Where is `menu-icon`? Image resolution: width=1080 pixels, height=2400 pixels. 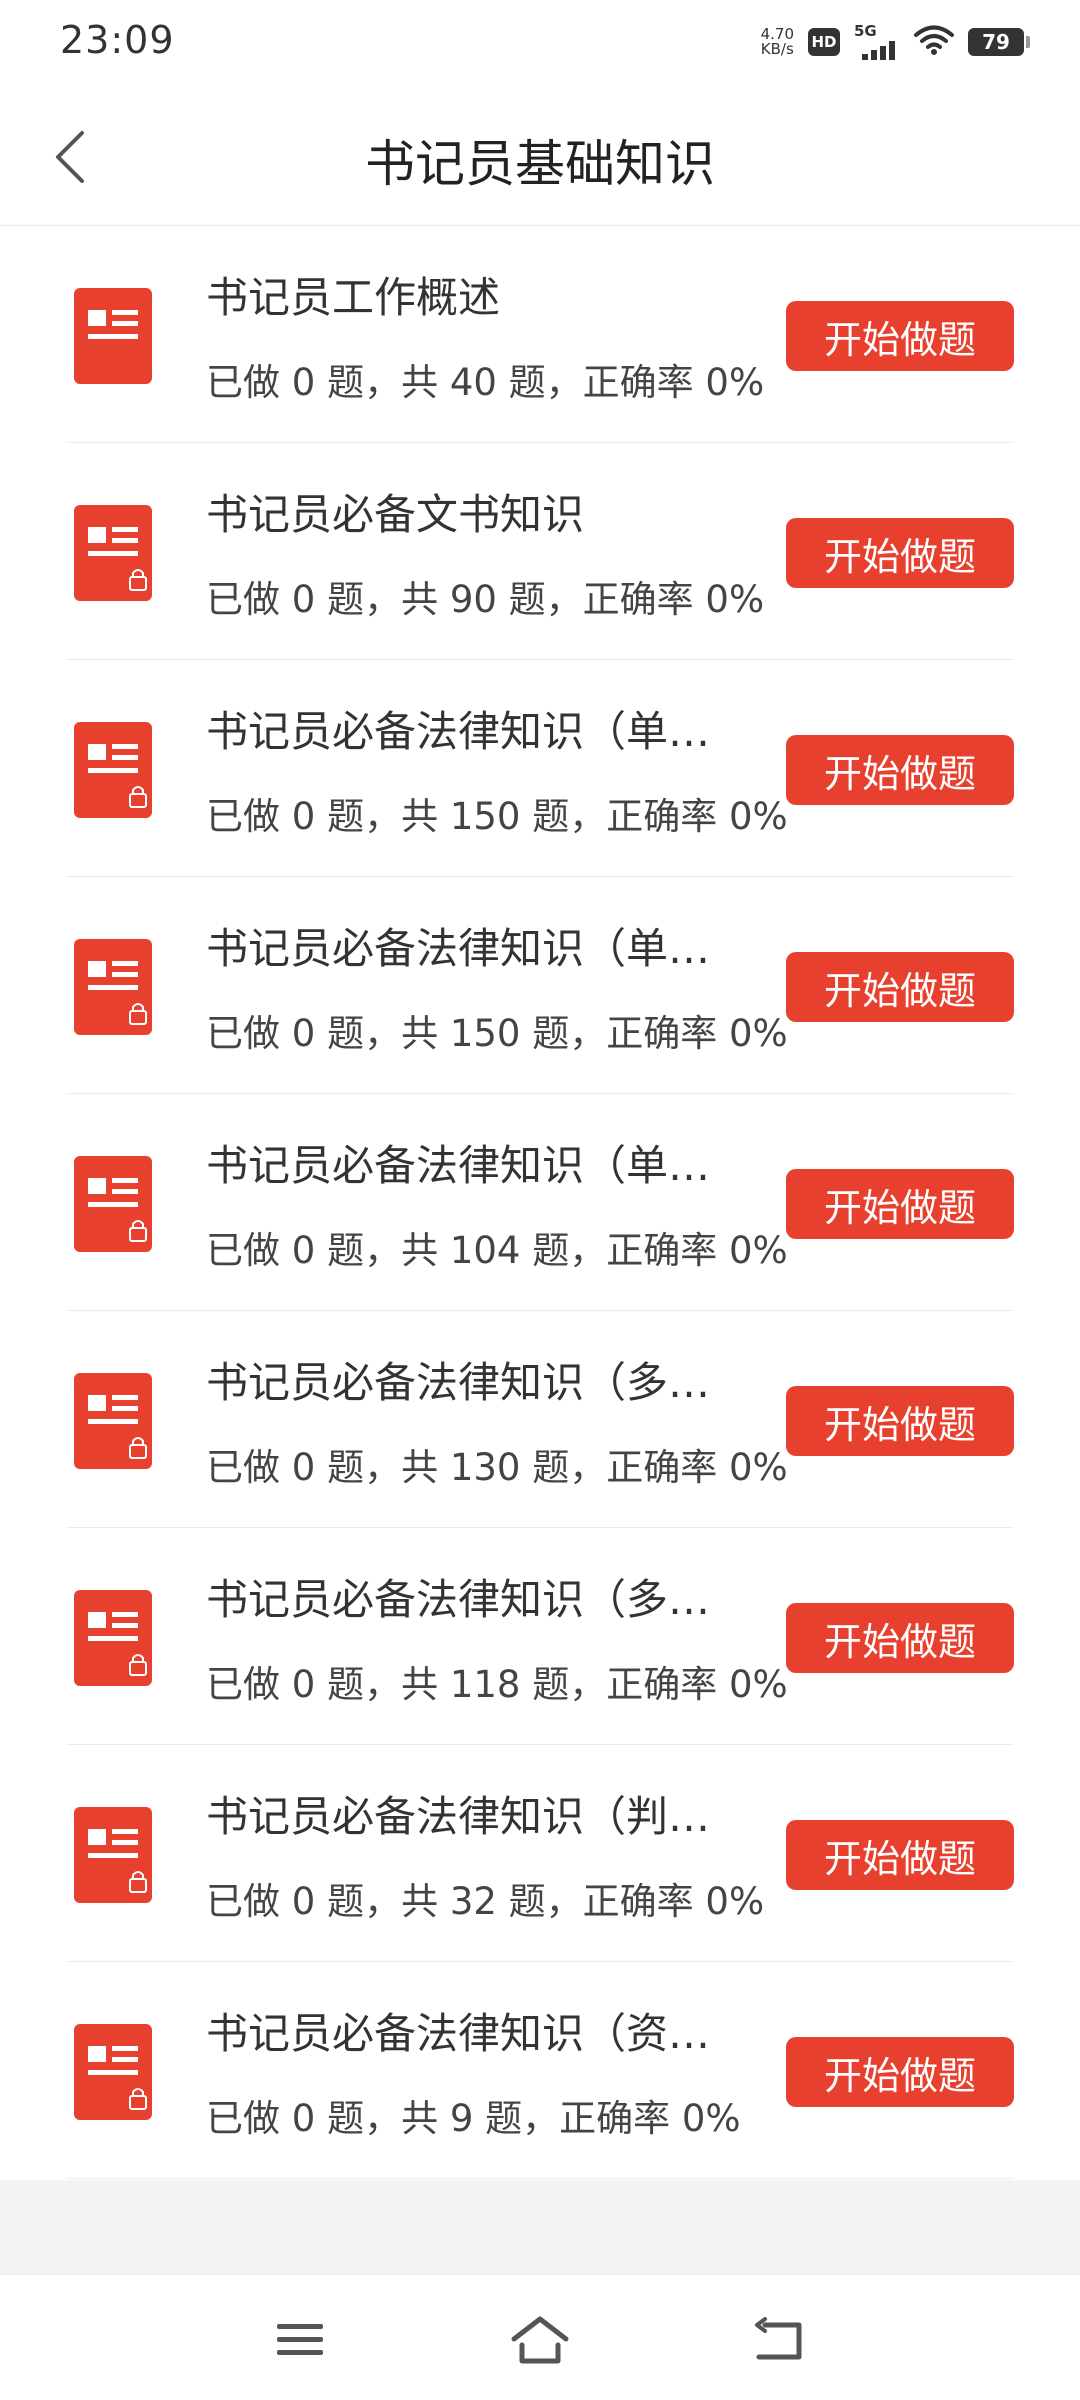
menu-icon is located at coordinates (300, 2339).